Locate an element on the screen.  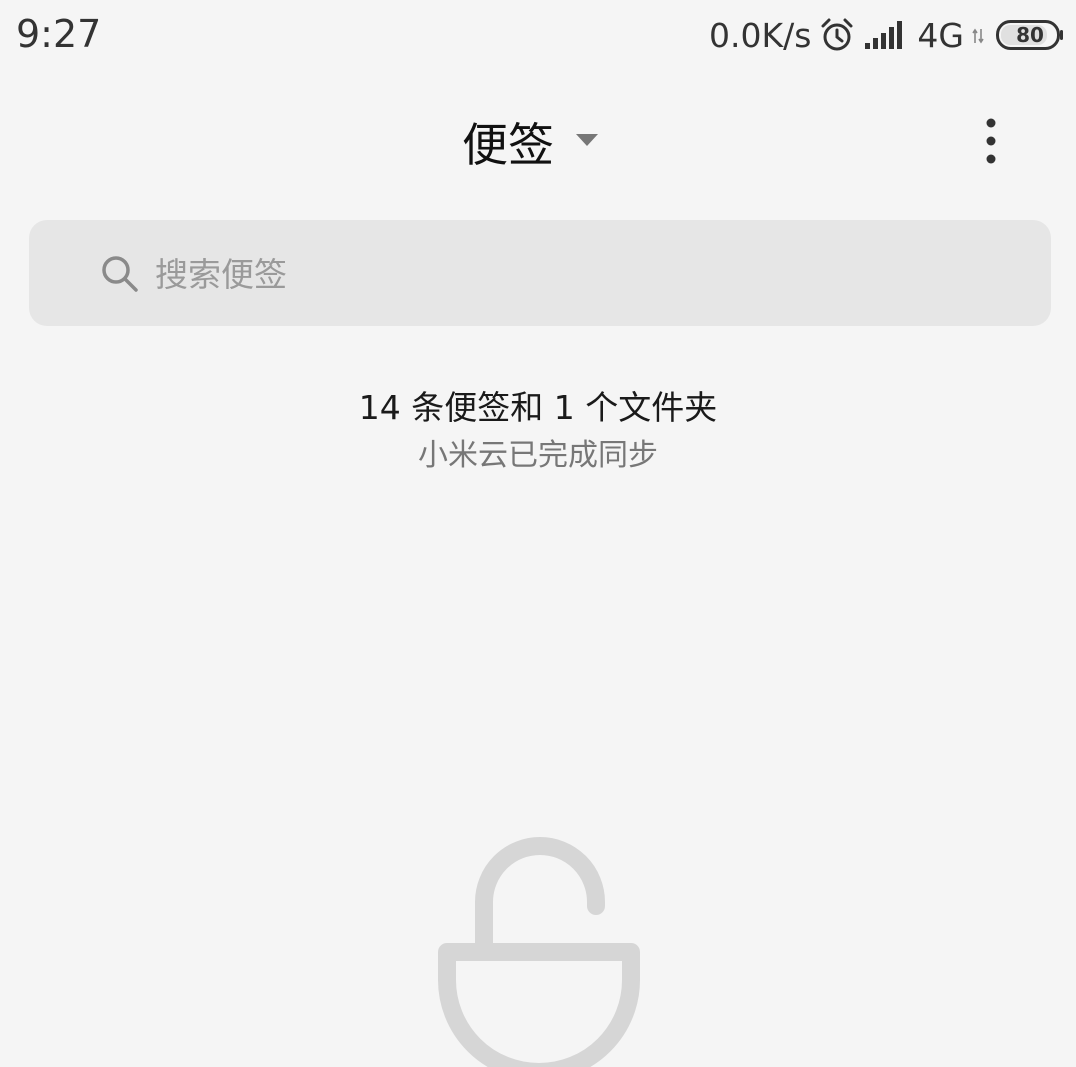
status-time: 9:27 is located at coordinates (59, 34).